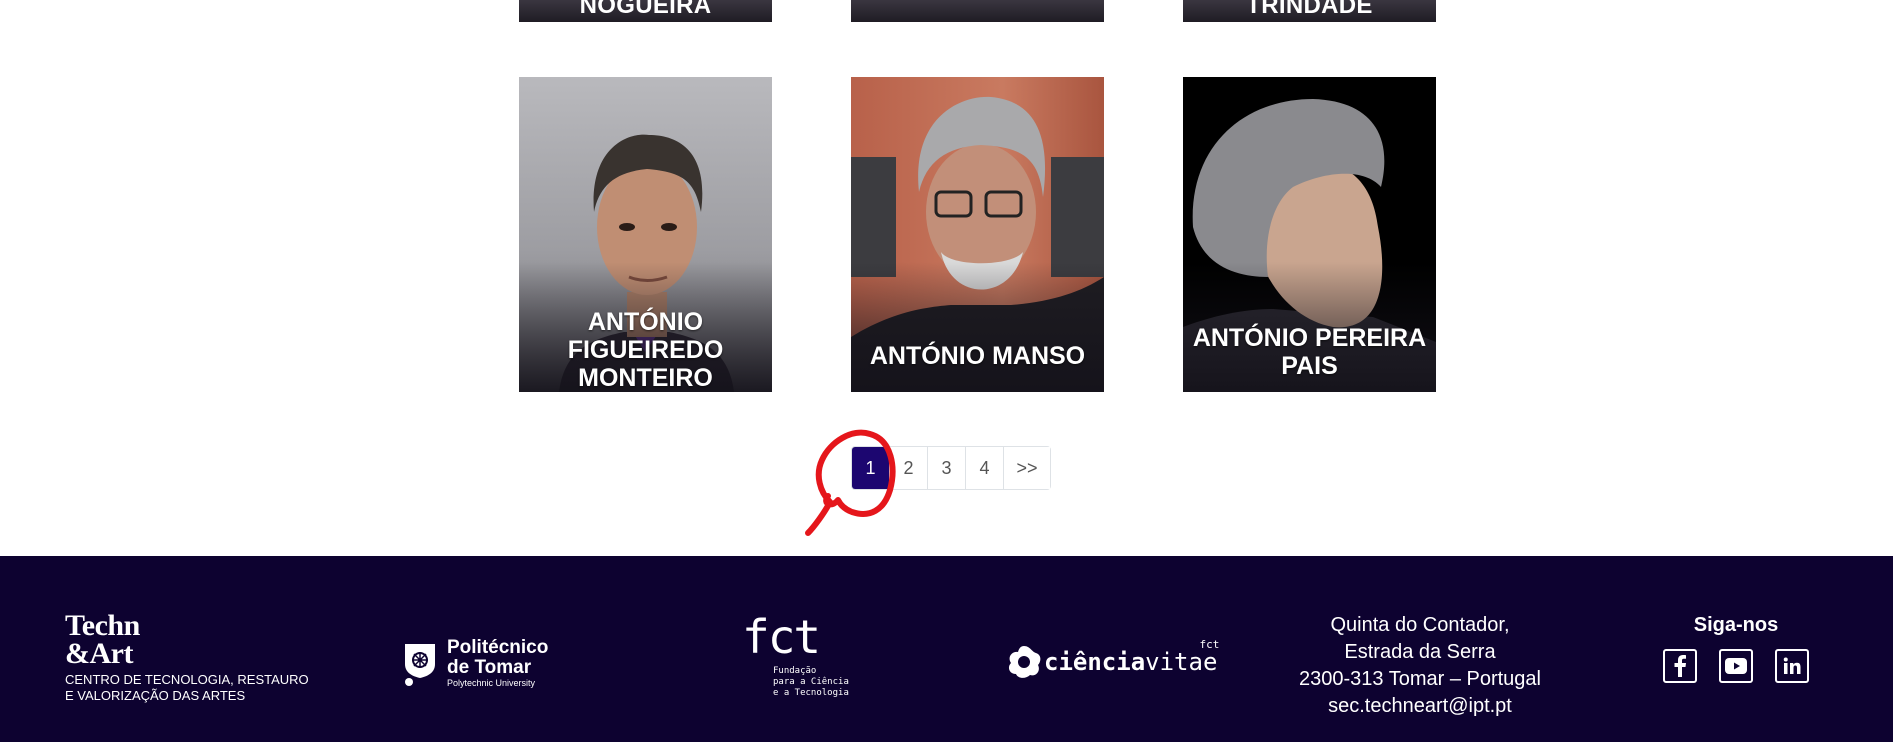 The height and width of the screenshot is (742, 1893). What do you see at coordinates (1420, 625) in the screenshot?
I see `address-line-1: Quinta do Contador,` at bounding box center [1420, 625].